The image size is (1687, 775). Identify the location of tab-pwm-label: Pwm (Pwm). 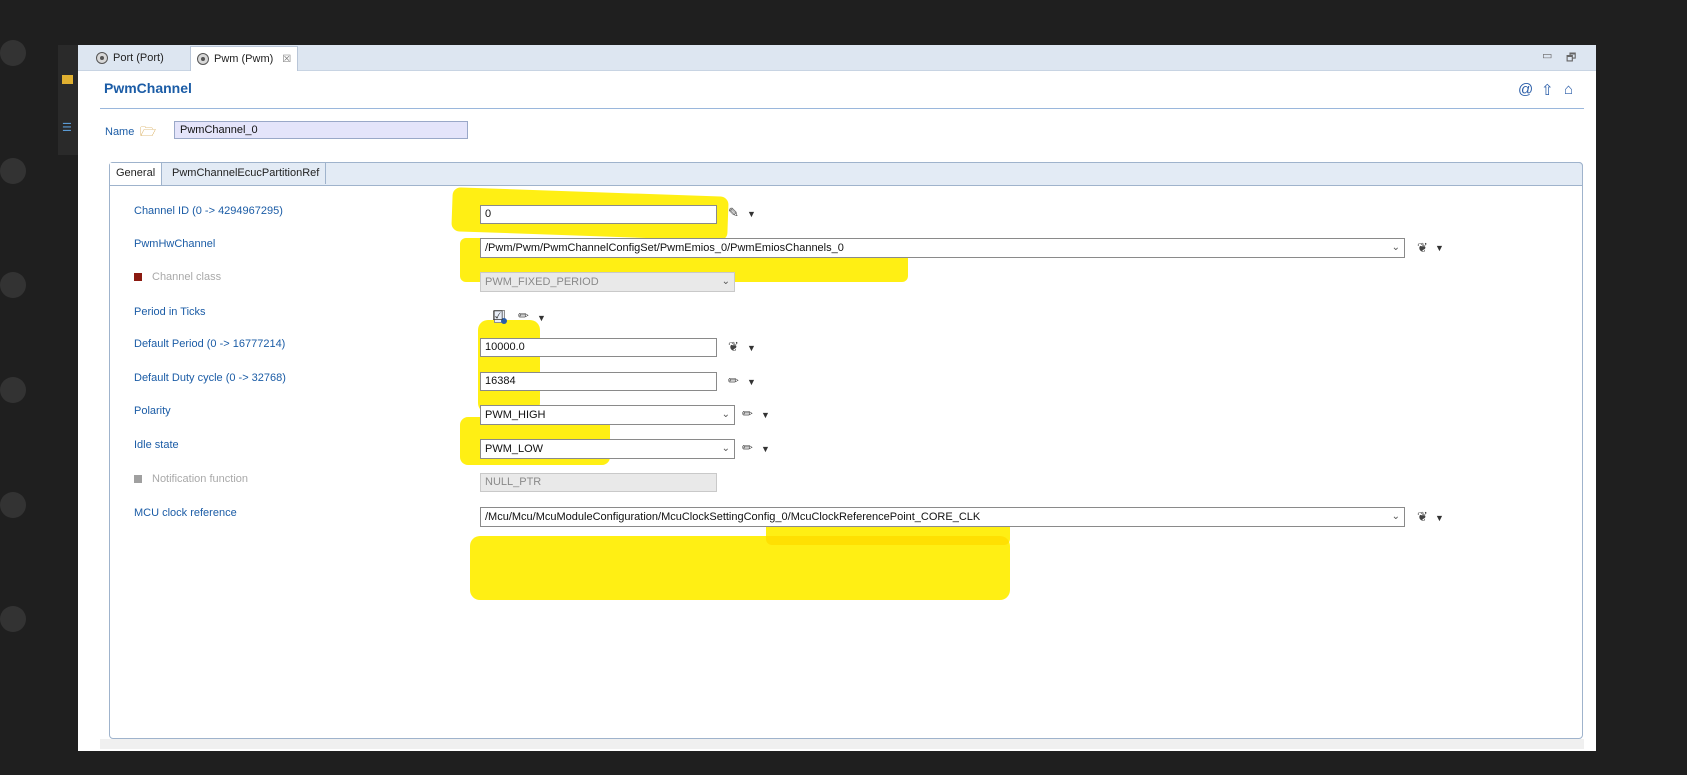
(244, 59).